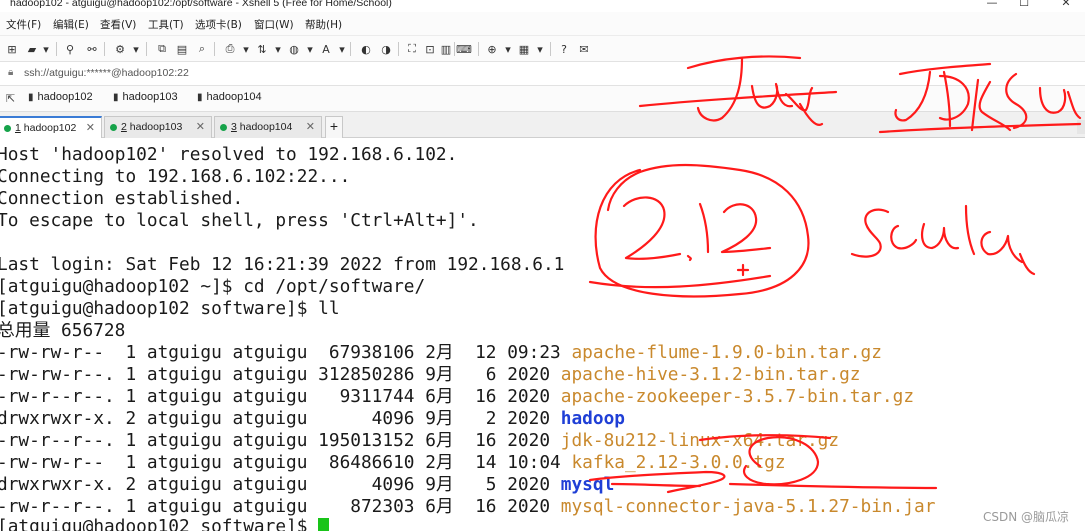 Image resolution: width=1085 pixels, height=531 pixels. What do you see at coordinates (165, 523) in the screenshot?
I see `prompt-line: [atguigu@hadoop102 software]$` at bounding box center [165, 523].